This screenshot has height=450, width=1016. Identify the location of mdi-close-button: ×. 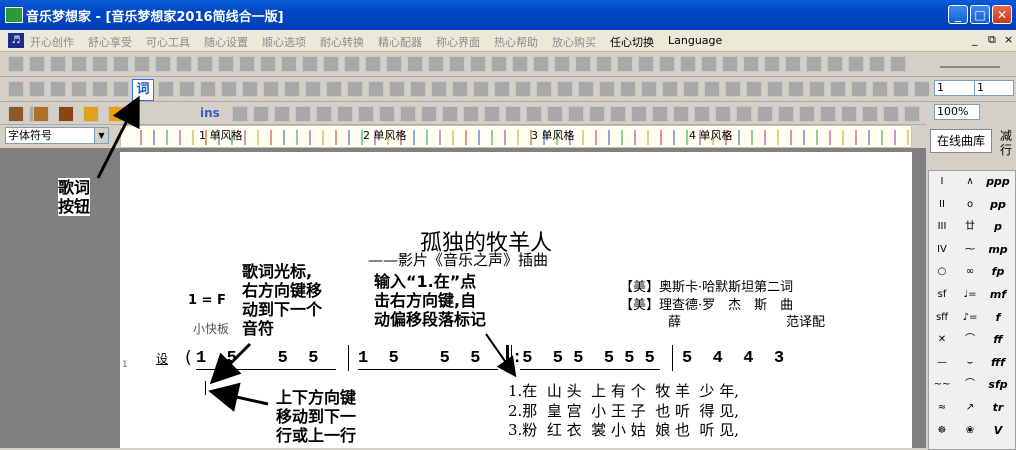
(1008, 39).